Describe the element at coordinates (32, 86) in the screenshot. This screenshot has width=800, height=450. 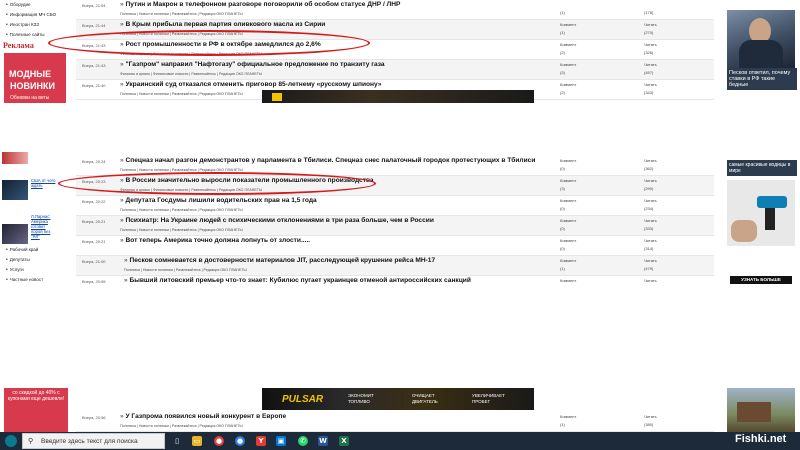
I see `banner-line2: НОВИНКИ` at that location.